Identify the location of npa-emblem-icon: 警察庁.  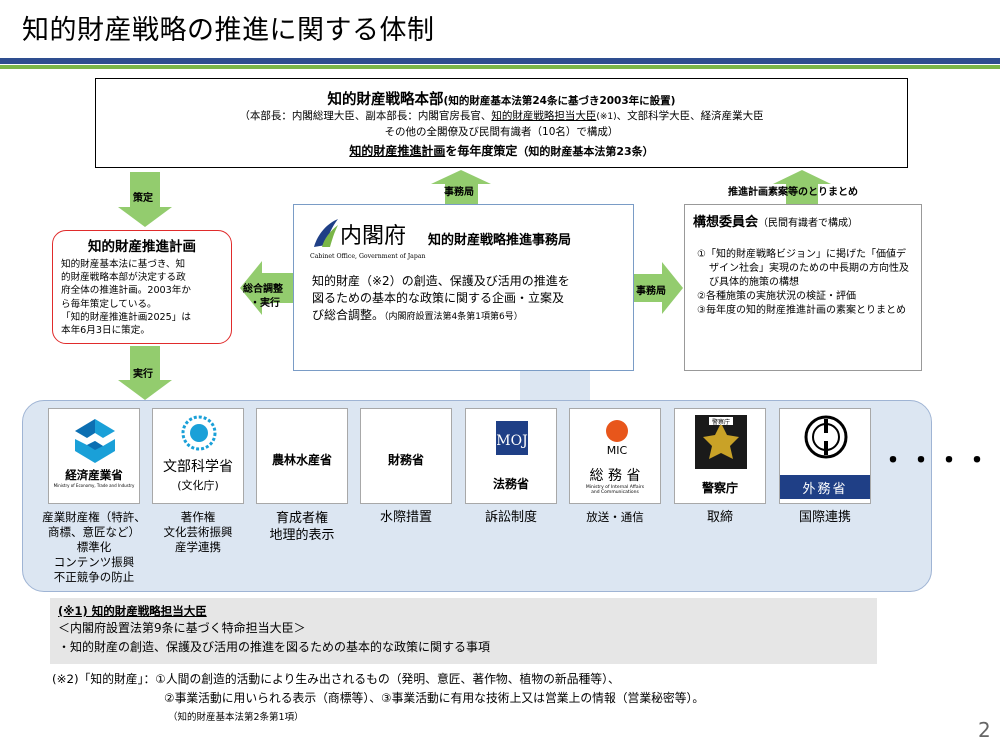
(721, 442).